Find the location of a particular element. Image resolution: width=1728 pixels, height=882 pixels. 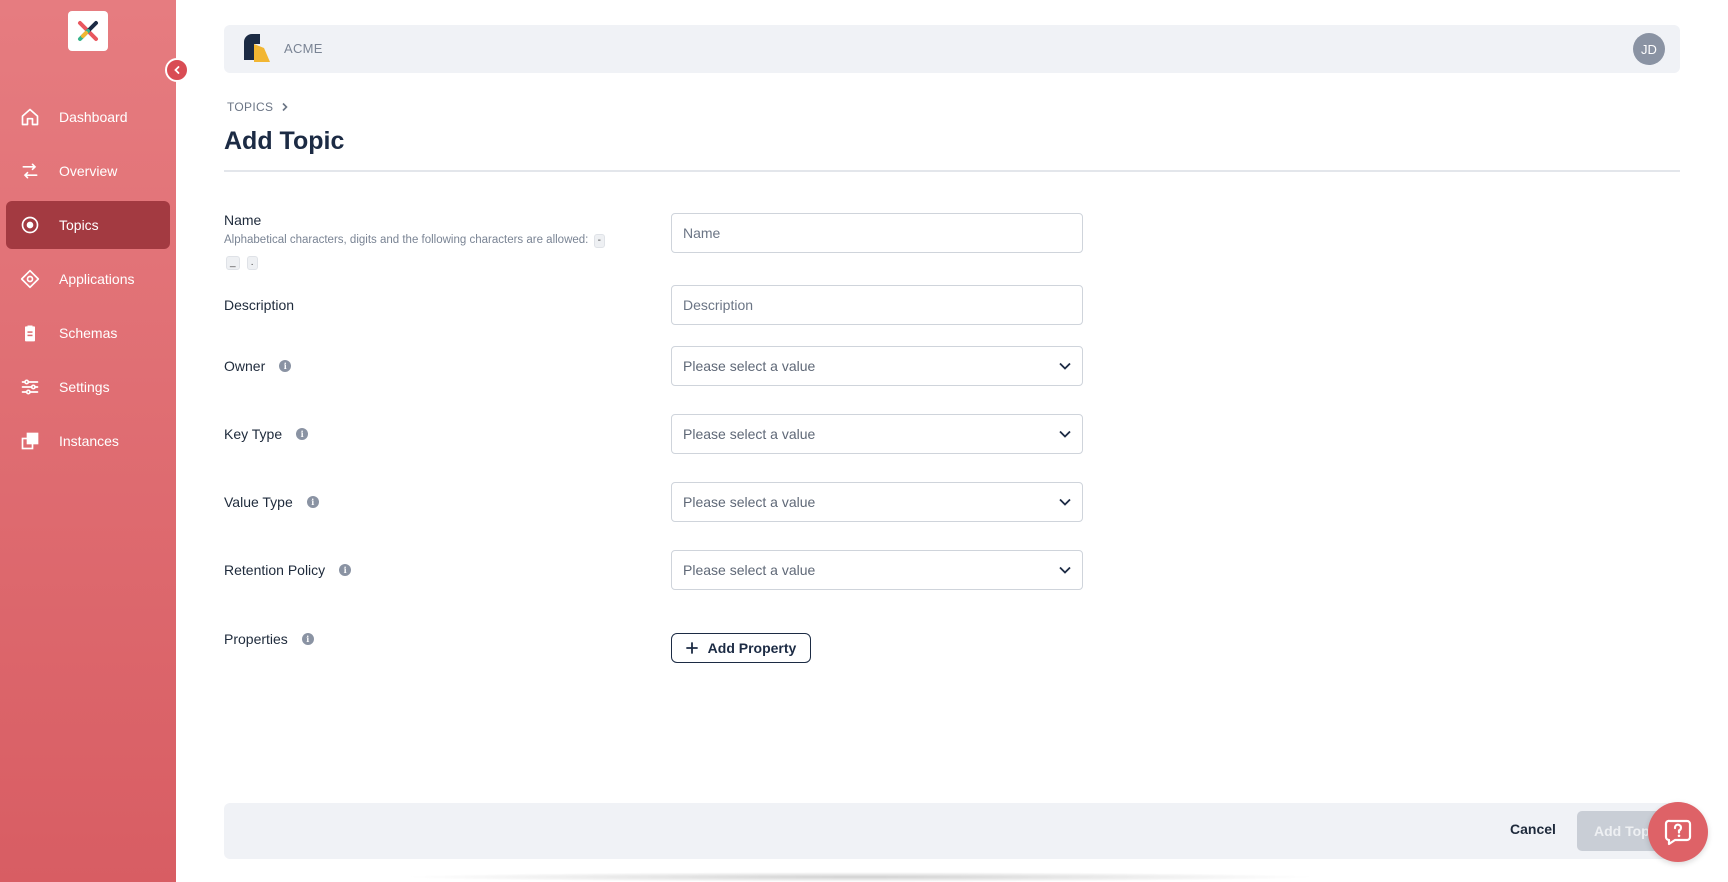

app-logo is located at coordinates (88, 31).